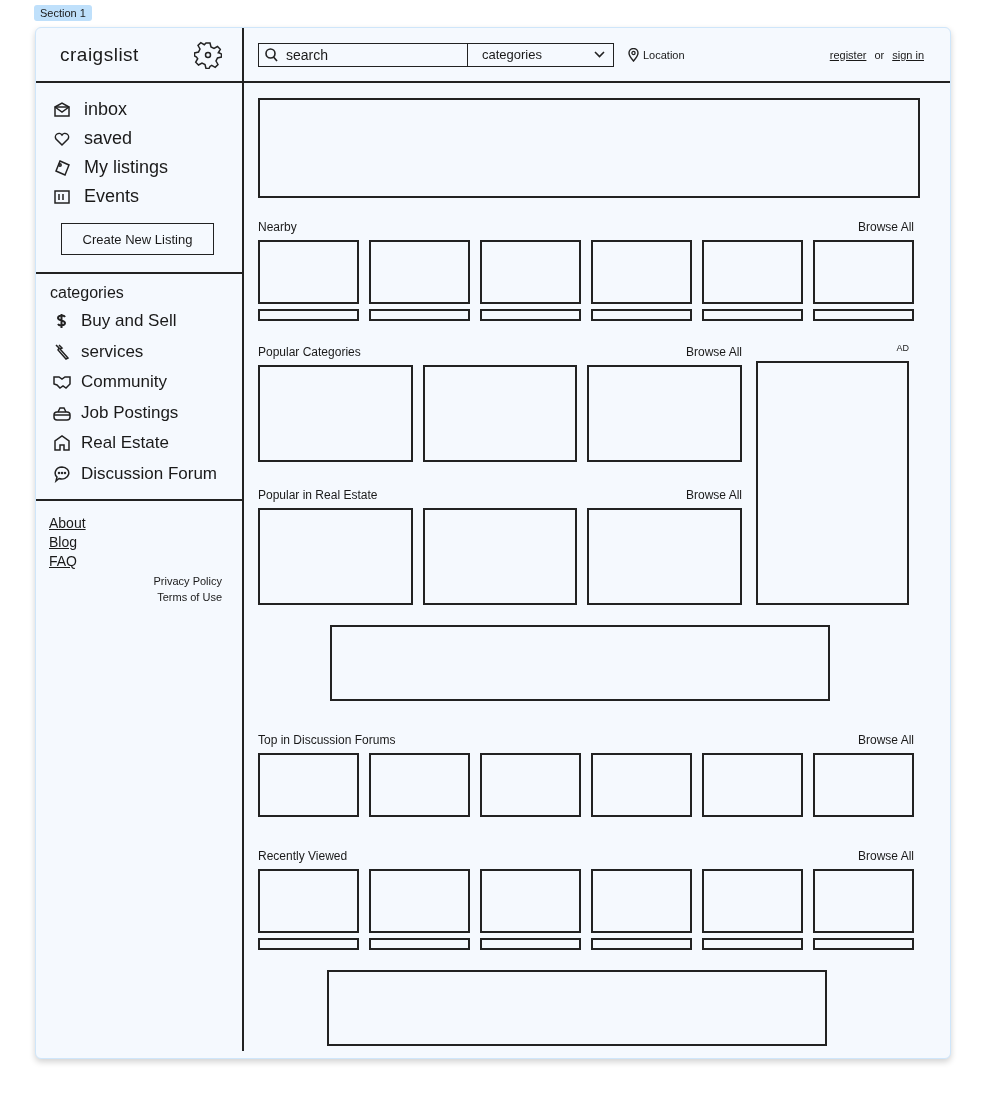 The height and width of the screenshot is (1100, 984). Describe the element at coordinates (599, 54) in the screenshot. I see `caret-icon` at that location.